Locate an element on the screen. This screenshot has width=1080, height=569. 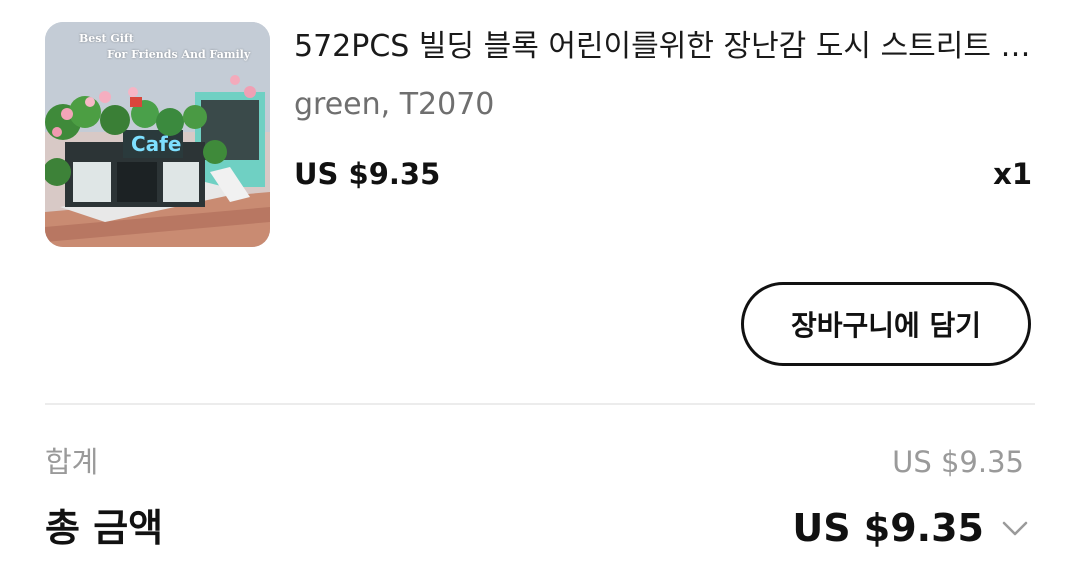
subtotal-value: US $9.35 is located at coordinates (958, 462).